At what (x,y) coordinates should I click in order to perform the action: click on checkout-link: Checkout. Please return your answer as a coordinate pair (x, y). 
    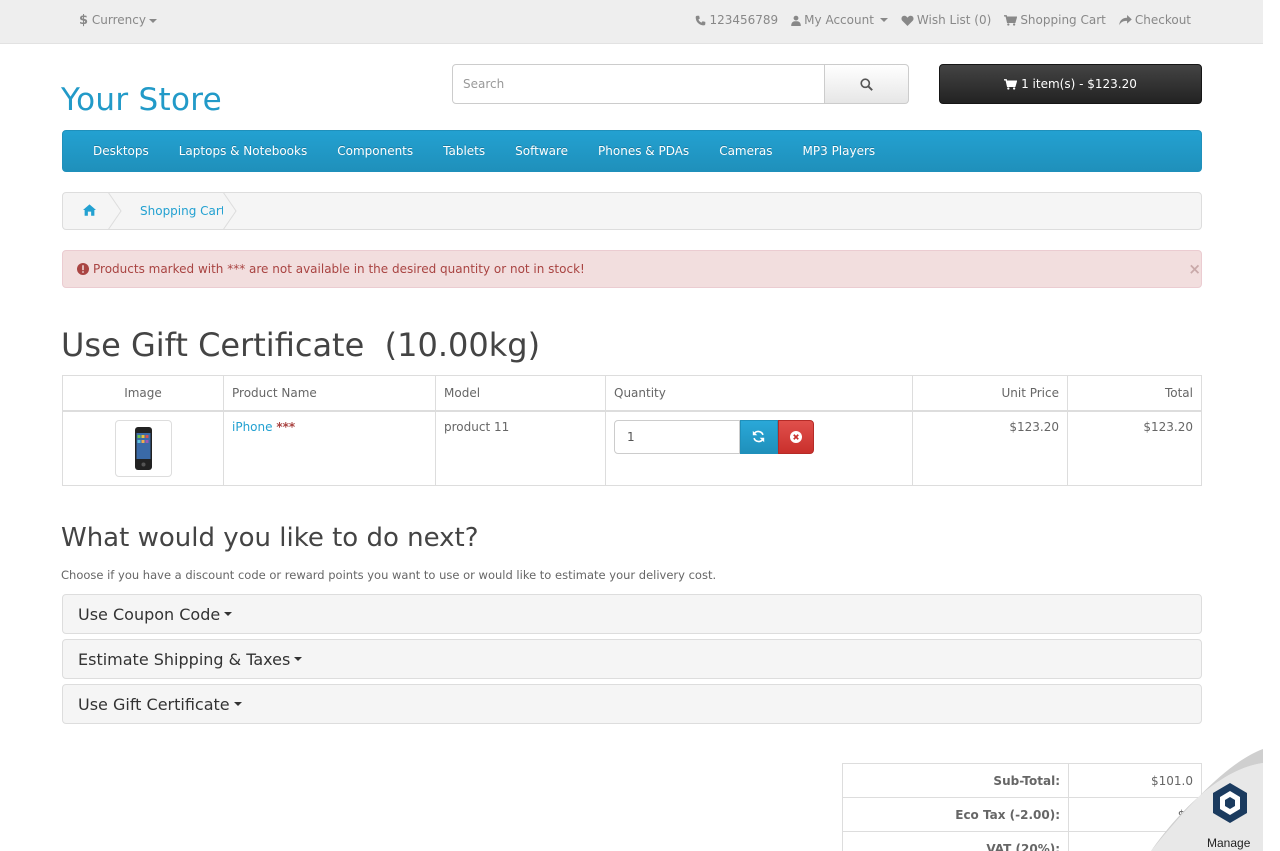
    Looking at the image, I should click on (1155, 20).